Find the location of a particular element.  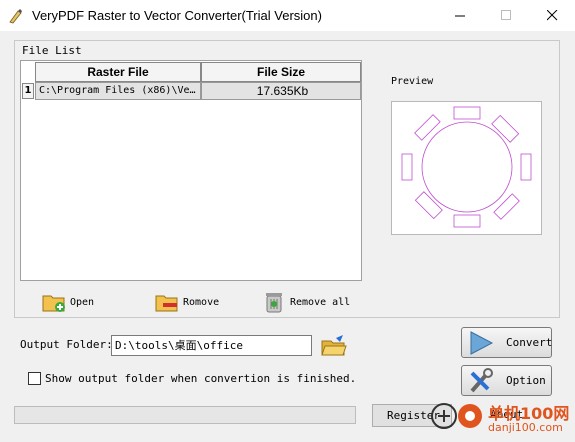

option-label: Option is located at coordinates (526, 380).